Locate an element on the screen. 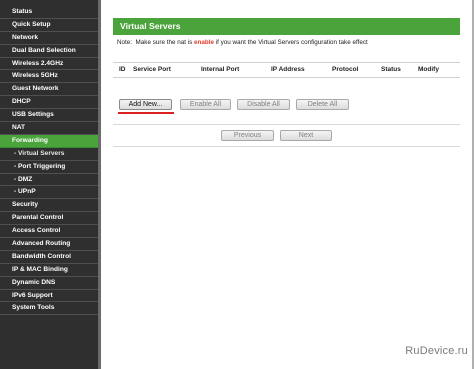 The width and height of the screenshot is (474, 369). delete-all-button: Delete All is located at coordinates (322, 104).